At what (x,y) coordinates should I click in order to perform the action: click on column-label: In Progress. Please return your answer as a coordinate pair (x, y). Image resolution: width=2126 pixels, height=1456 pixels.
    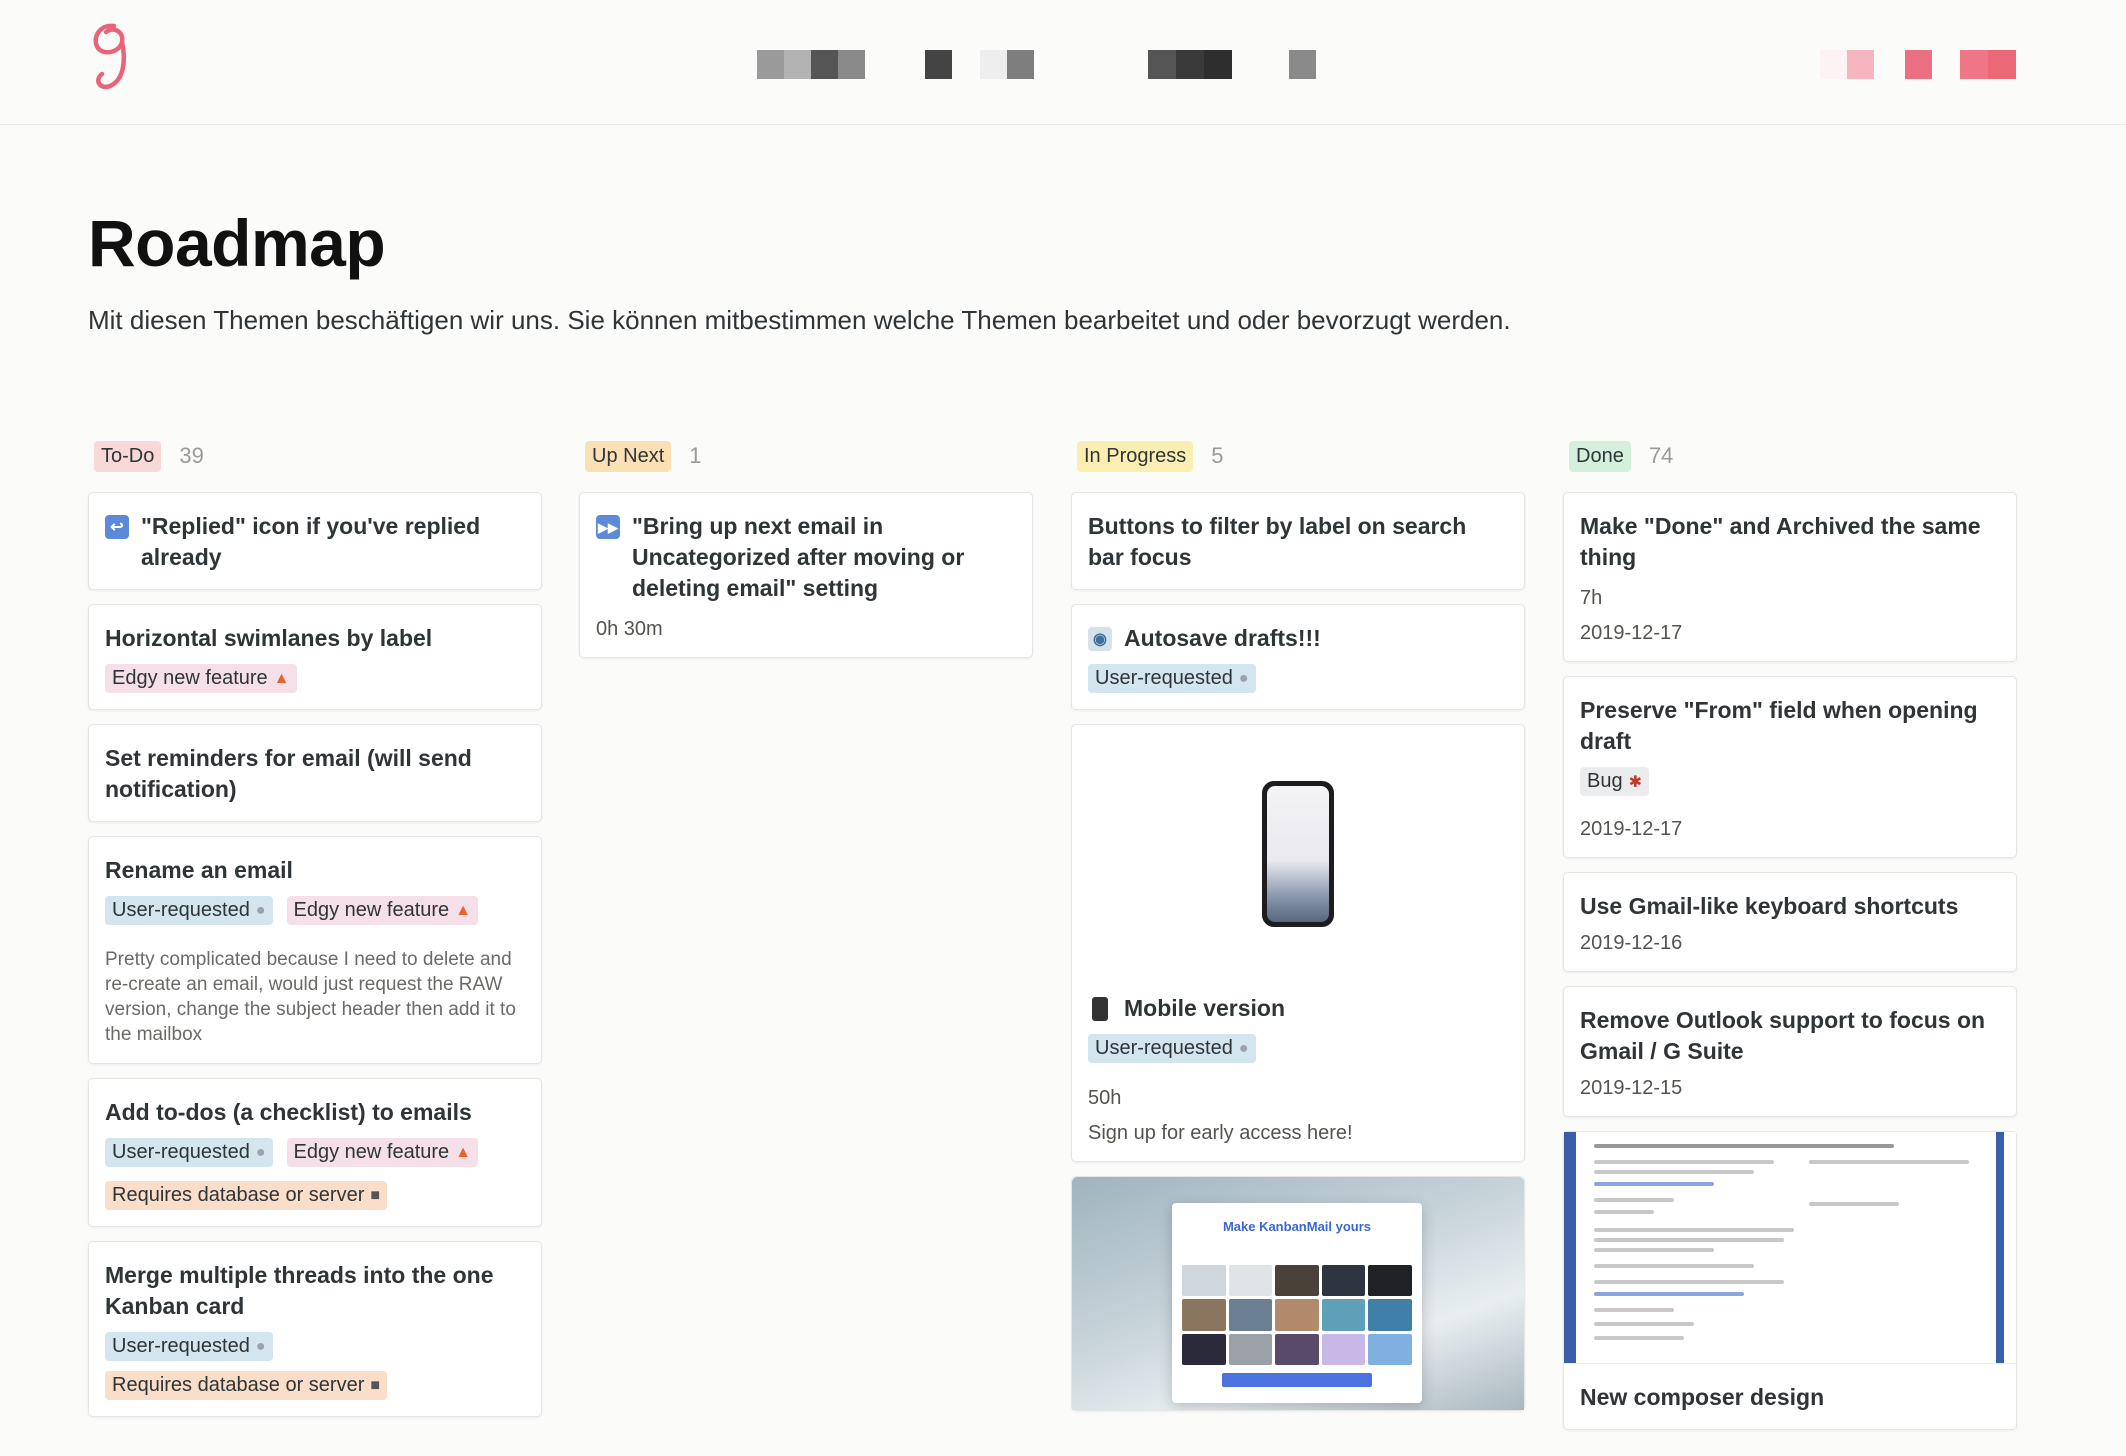
    Looking at the image, I should click on (1135, 456).